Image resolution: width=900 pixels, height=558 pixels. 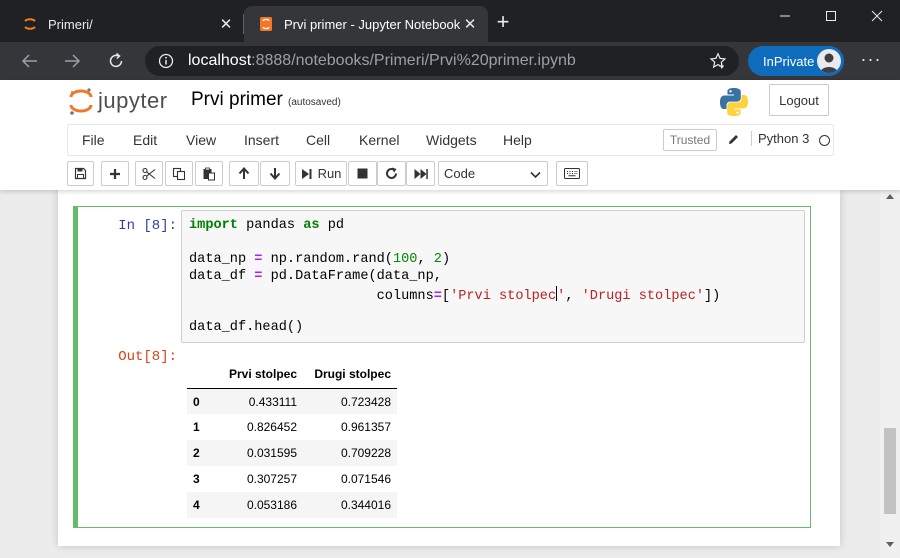 What do you see at coordinates (890, 544) in the screenshot?
I see `scroll-down-arrow-icon` at bounding box center [890, 544].